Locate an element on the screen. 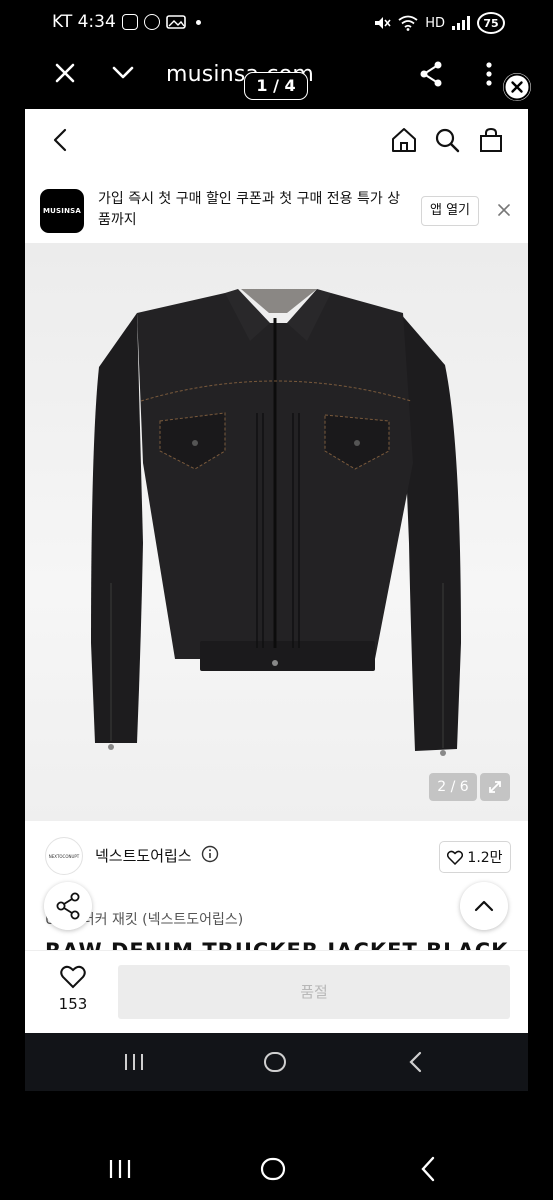  app-header is located at coordinates (276, 141).